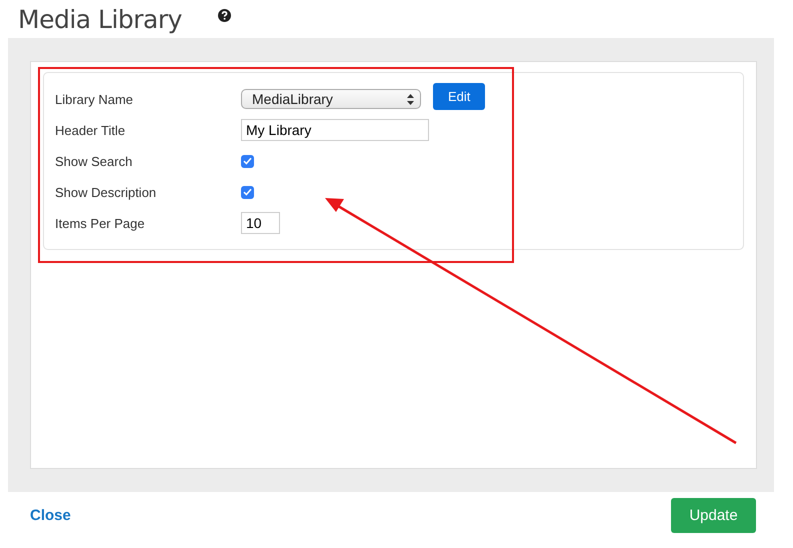 The height and width of the screenshot is (548, 793). I want to click on field-label: Header Title, so click(90, 130).